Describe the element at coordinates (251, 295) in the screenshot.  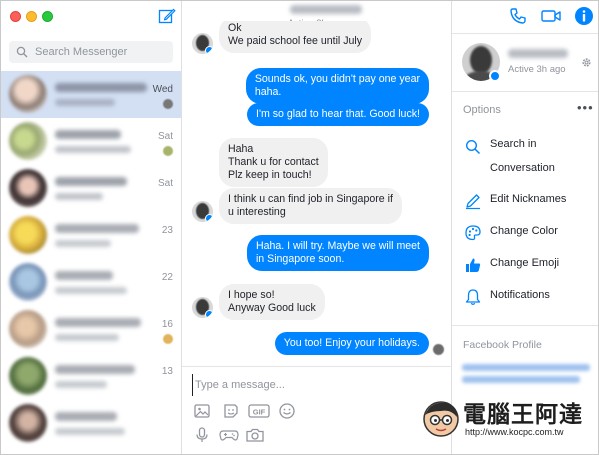
I see `message-text: I hope so!` at that location.